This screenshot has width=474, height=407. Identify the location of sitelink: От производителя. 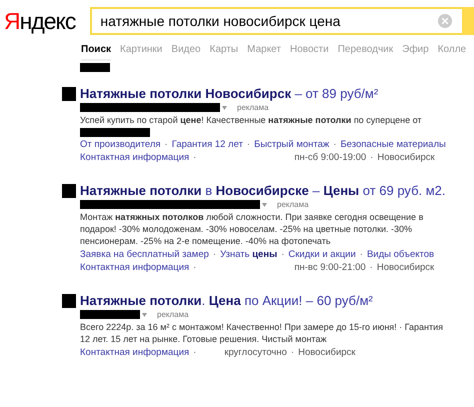
(120, 144).